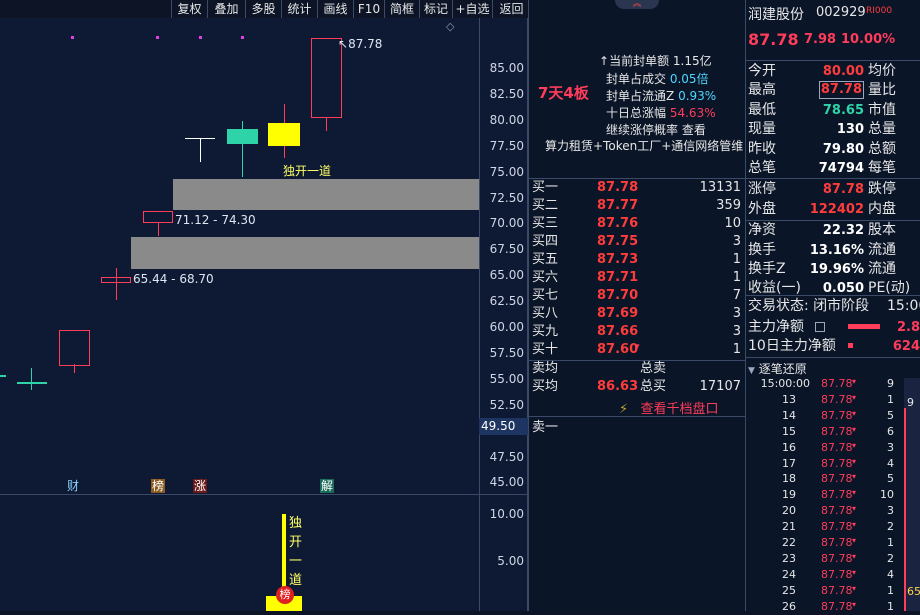  What do you see at coordinates (906, 346) in the screenshot?
I see `ten-main-net-value: 624` at bounding box center [906, 346].